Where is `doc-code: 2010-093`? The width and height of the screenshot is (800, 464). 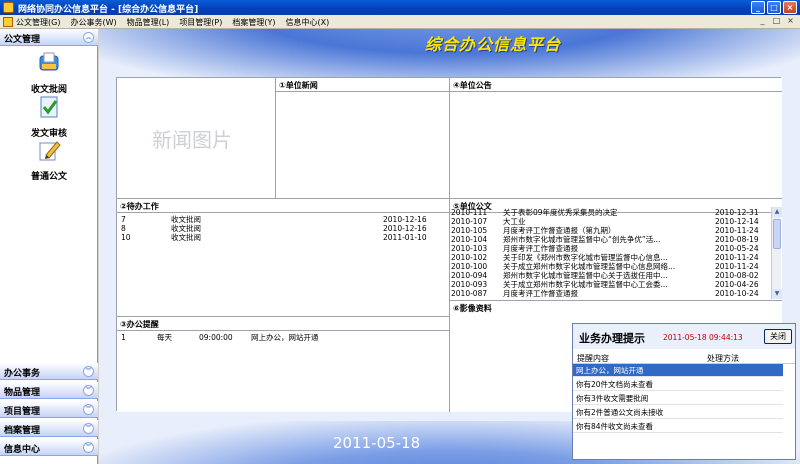
doc-code: 2010-093 is located at coordinates (469, 284).